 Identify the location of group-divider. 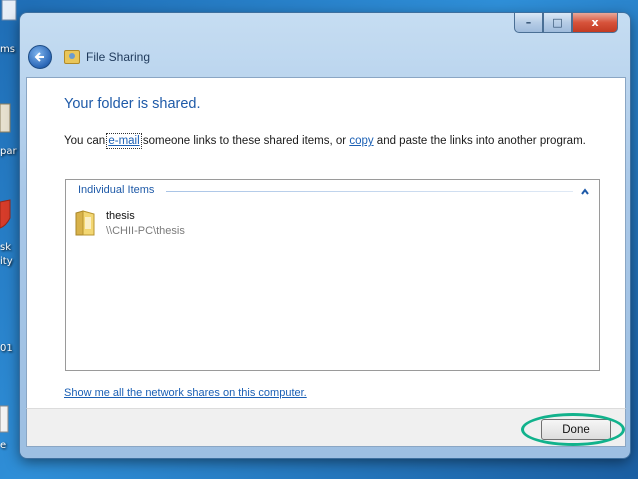
(369, 191).